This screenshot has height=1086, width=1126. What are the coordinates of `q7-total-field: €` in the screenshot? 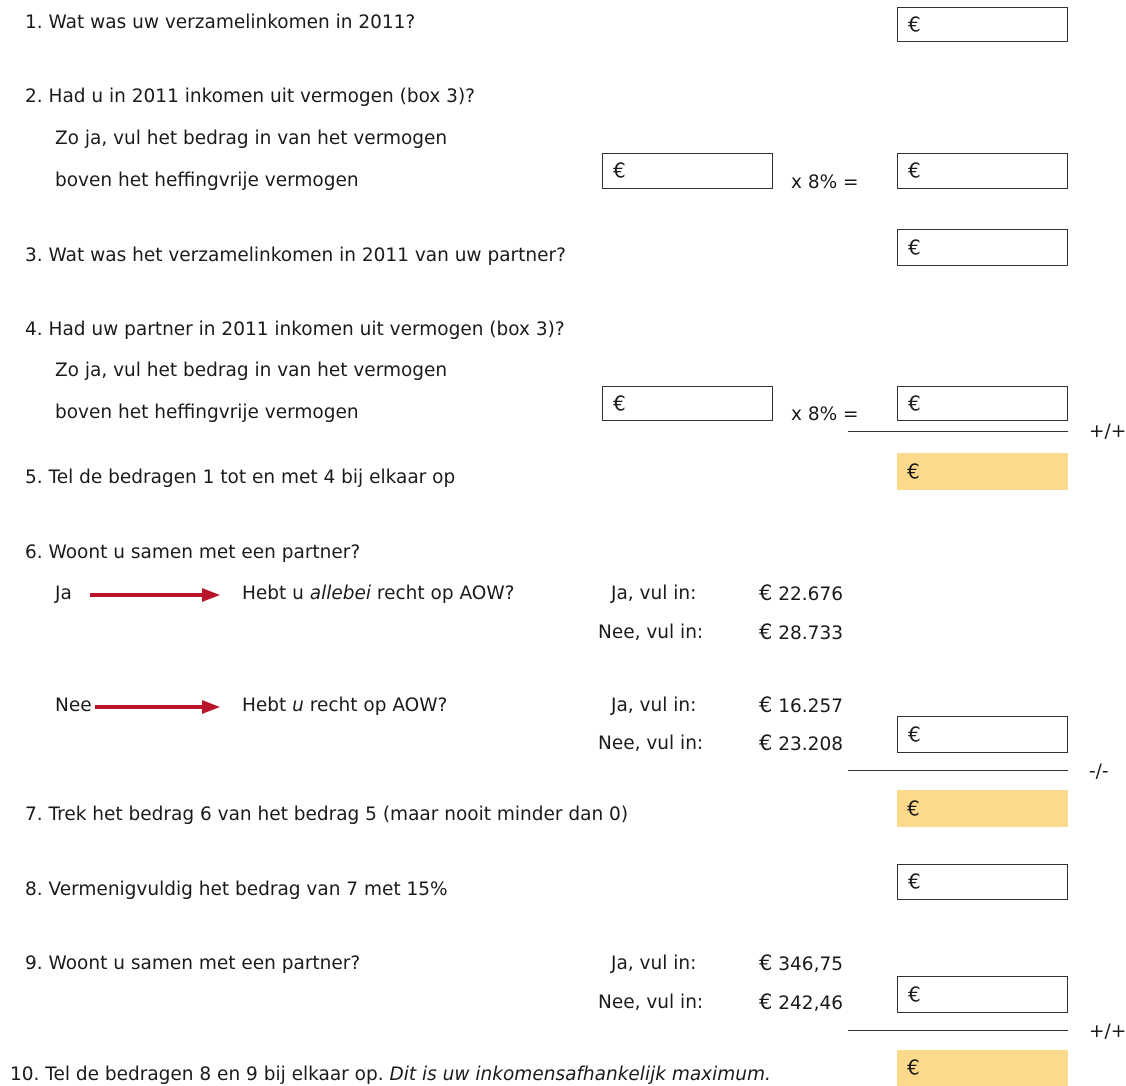 It's located at (982, 808).